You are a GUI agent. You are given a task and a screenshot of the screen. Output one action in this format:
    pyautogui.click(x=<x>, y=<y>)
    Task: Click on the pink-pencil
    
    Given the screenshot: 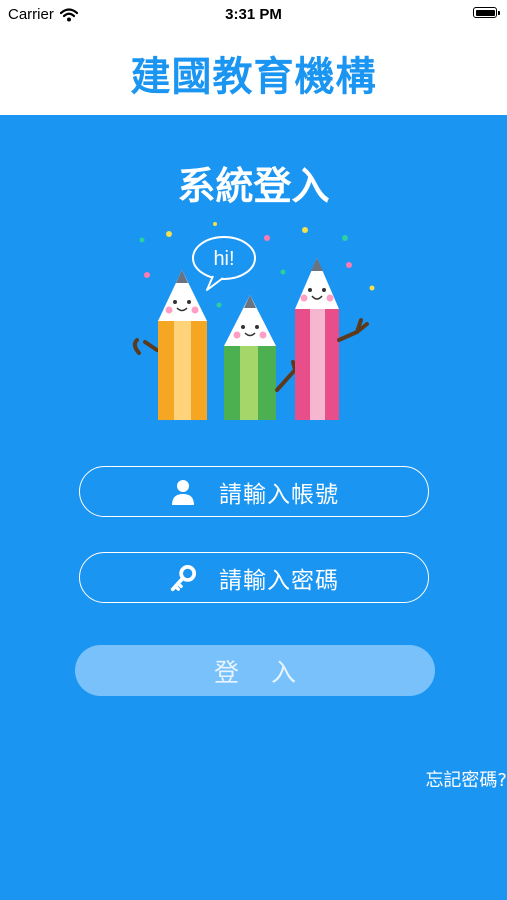 What is the action you would take?
    pyautogui.click(x=332, y=339)
    